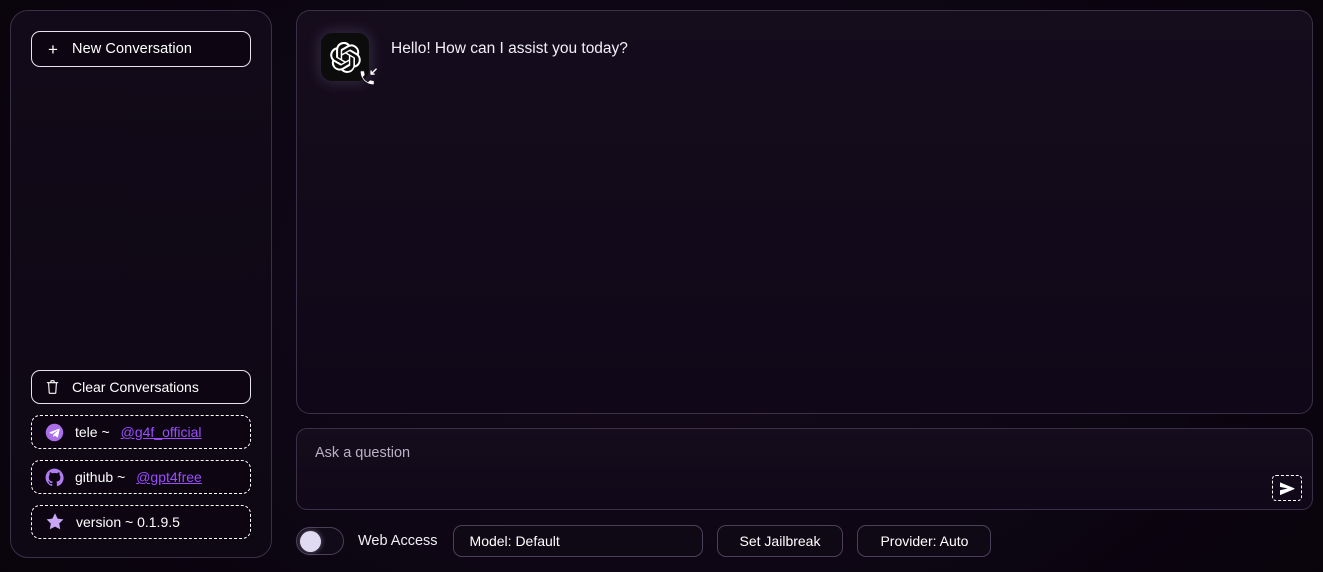  I want to click on telegram-handle-link: @g4f_official, so click(161, 432).